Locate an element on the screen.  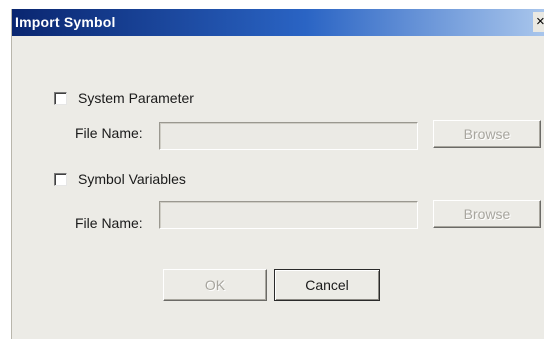
symbol-variables-checkbox is located at coordinates (60, 179).